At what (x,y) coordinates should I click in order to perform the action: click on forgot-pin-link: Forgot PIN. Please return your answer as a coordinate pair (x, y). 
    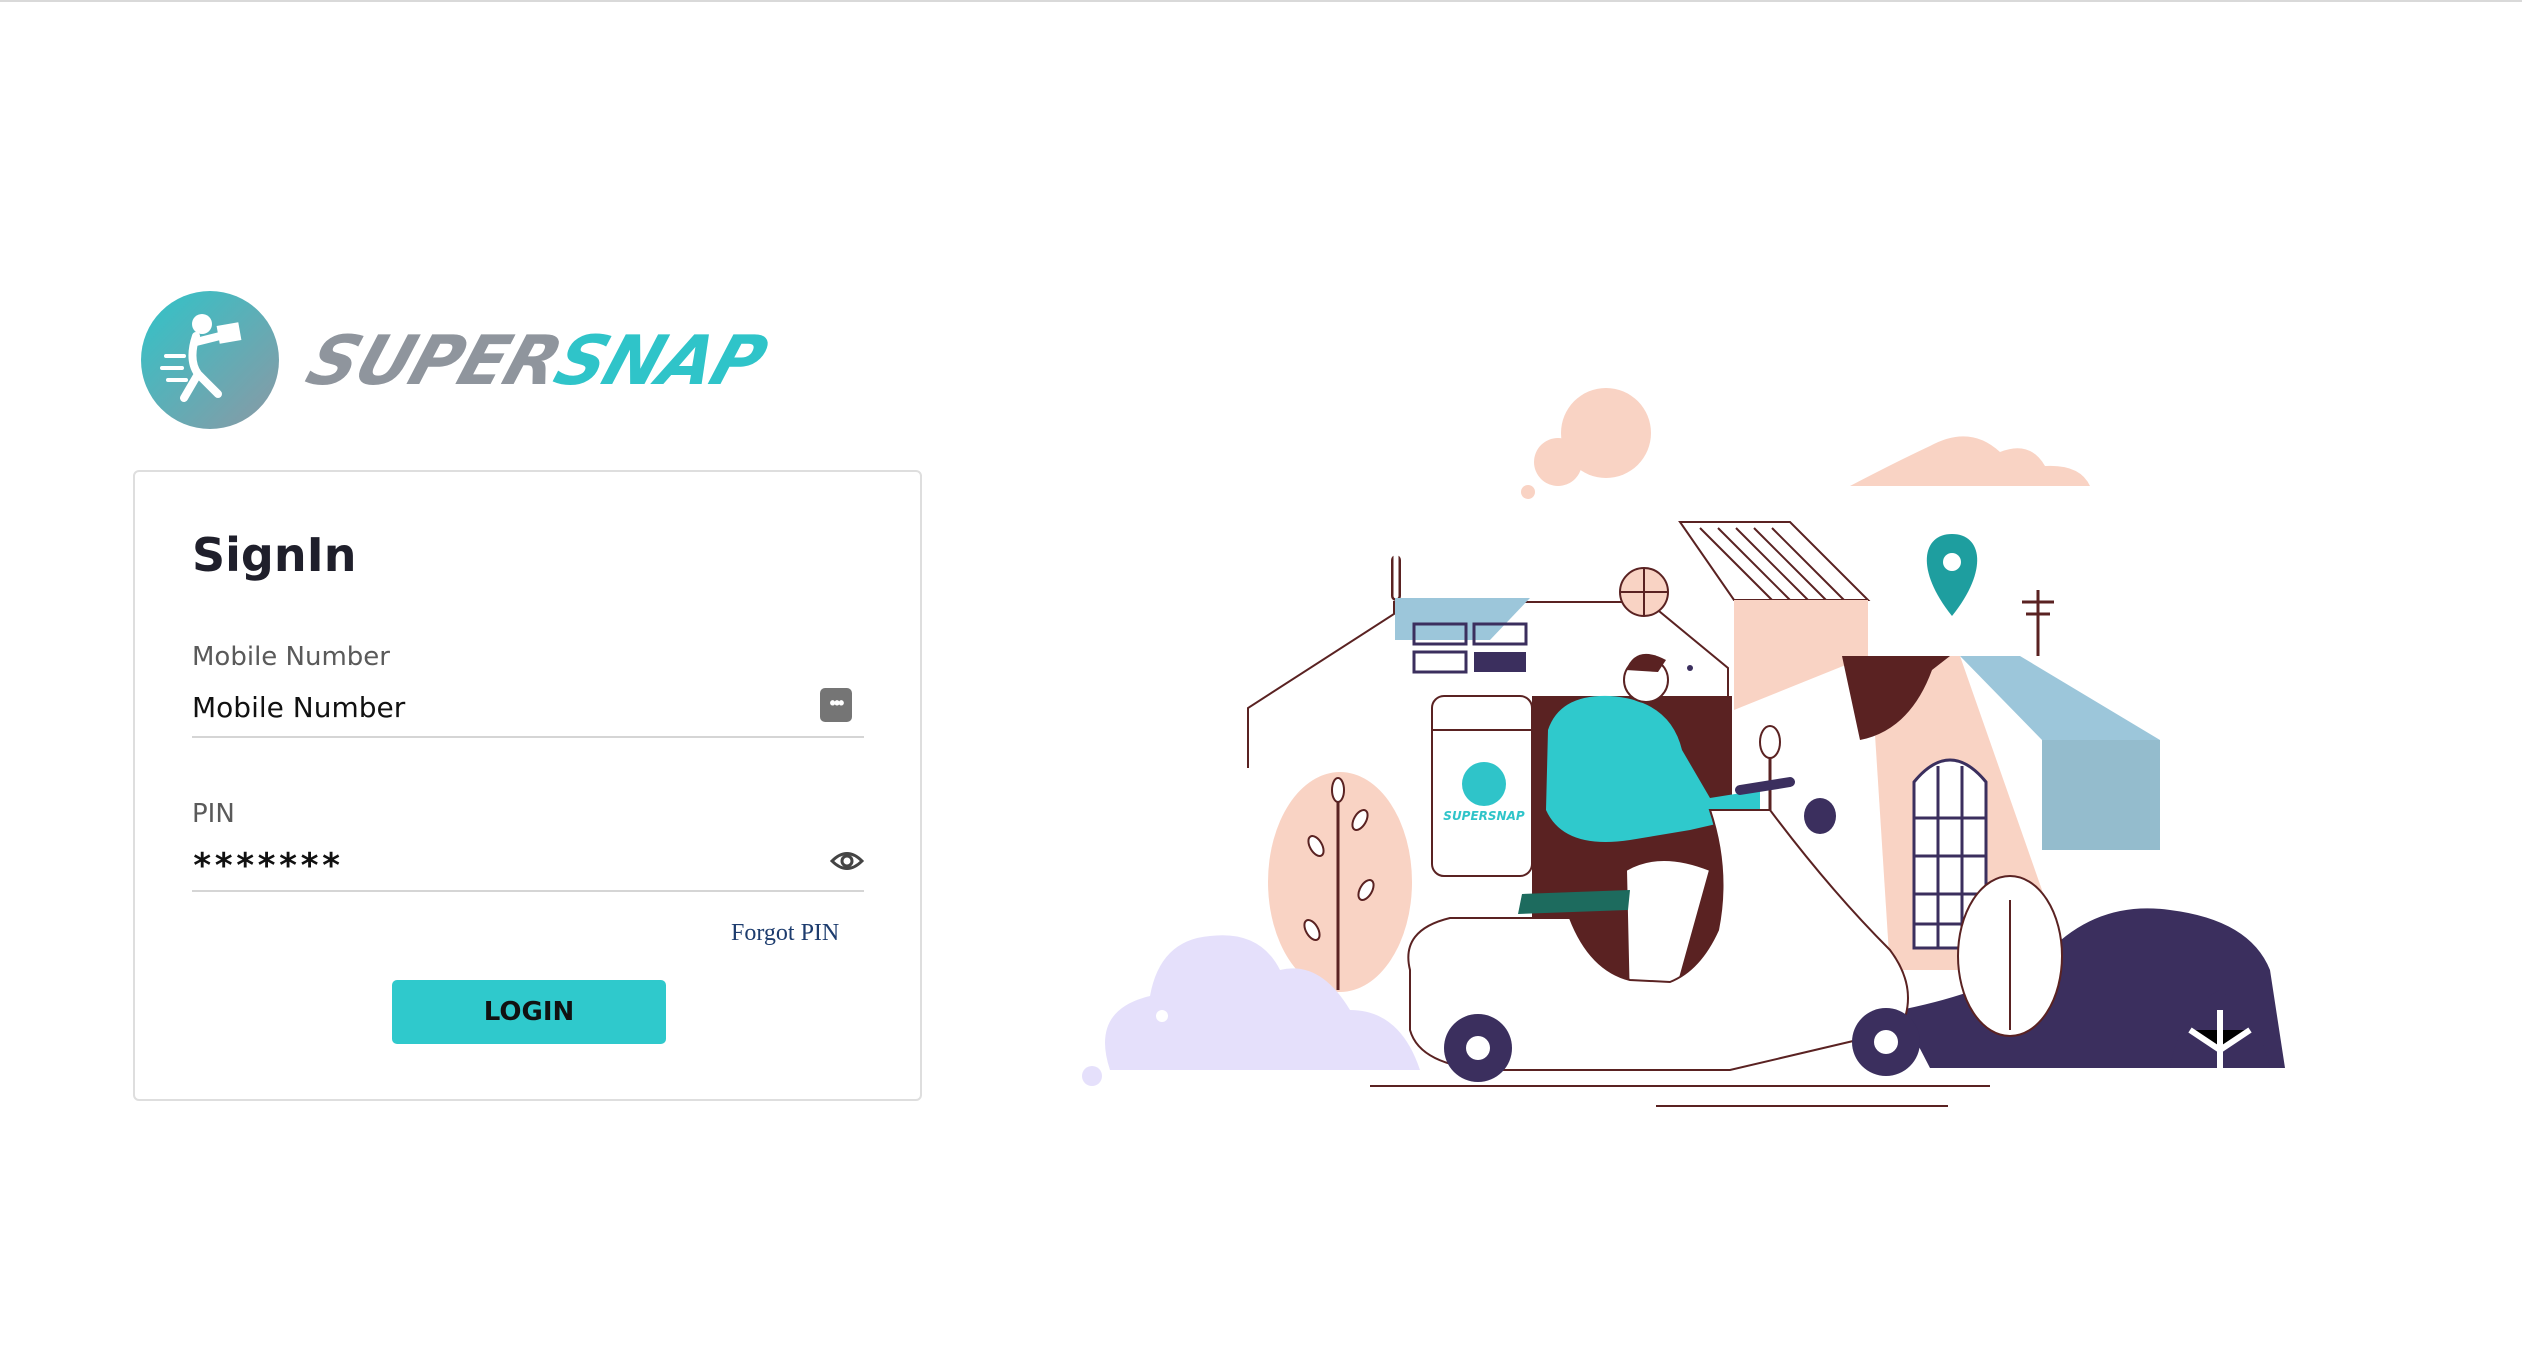
    Looking at the image, I should click on (785, 933).